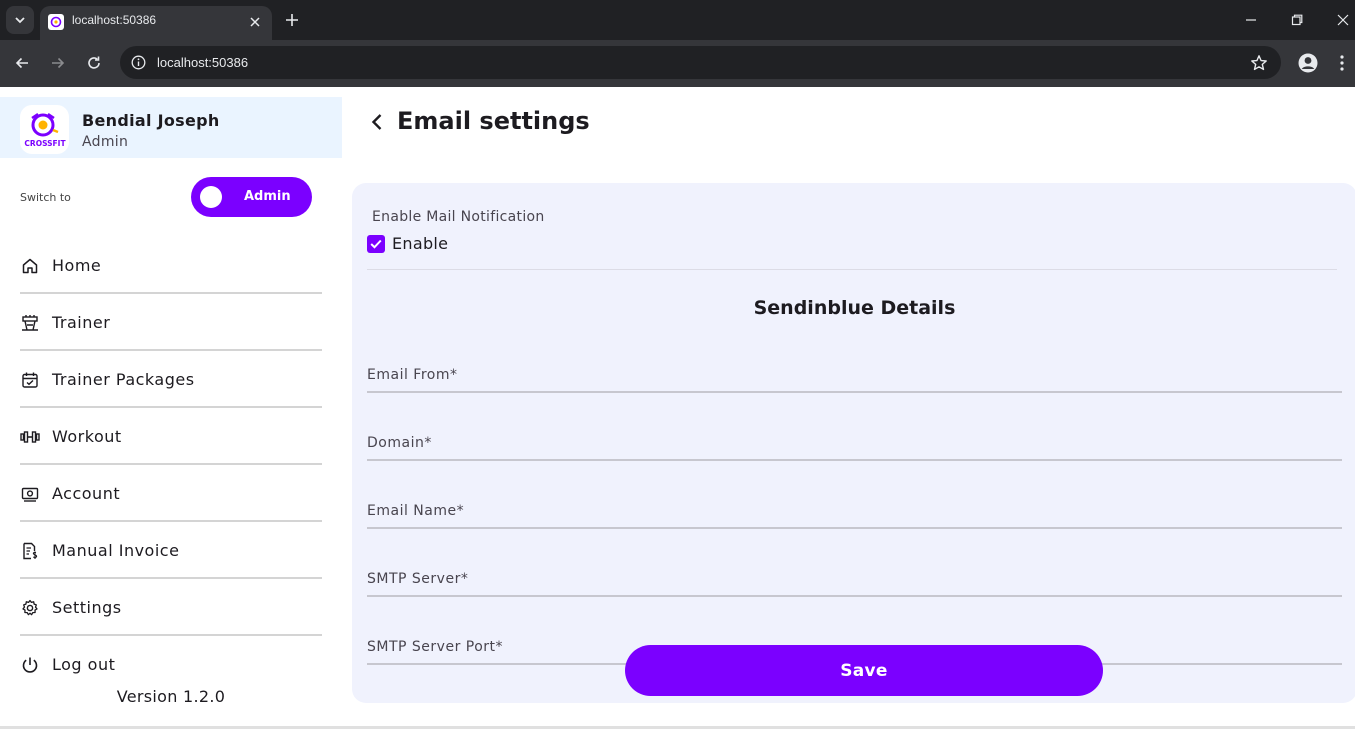 This screenshot has width=1355, height=729. Describe the element at coordinates (1259, 63) in the screenshot. I see `bookmark-star-icon` at that location.